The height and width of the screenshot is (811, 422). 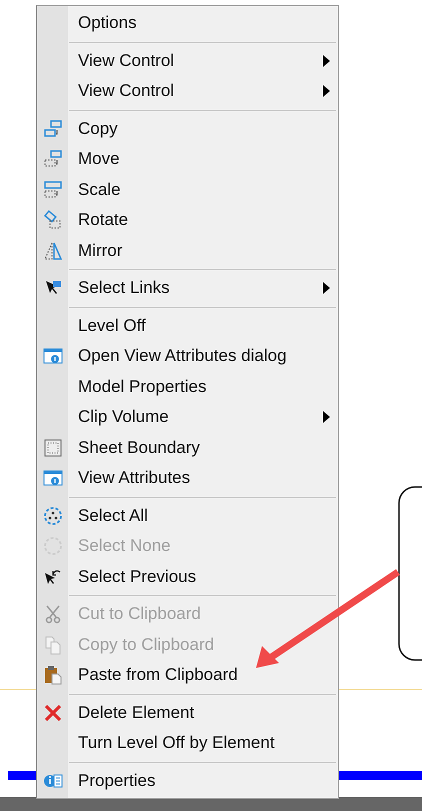 What do you see at coordinates (187, 713) in the screenshot?
I see `menu-item: Delete Element` at bounding box center [187, 713].